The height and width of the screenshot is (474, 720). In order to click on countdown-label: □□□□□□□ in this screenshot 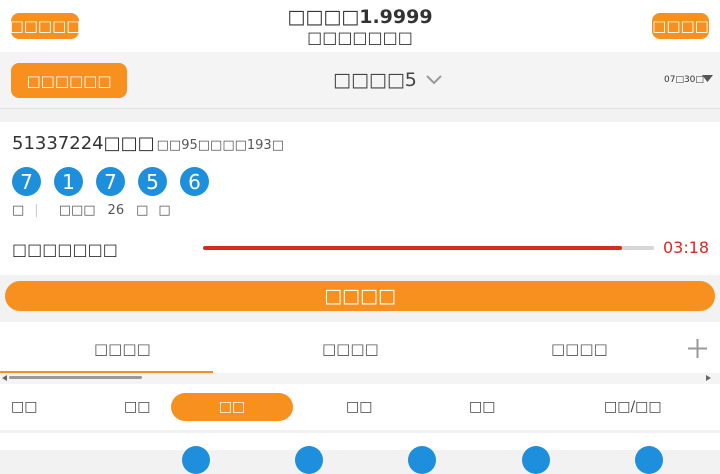, I will do `click(65, 249)`.